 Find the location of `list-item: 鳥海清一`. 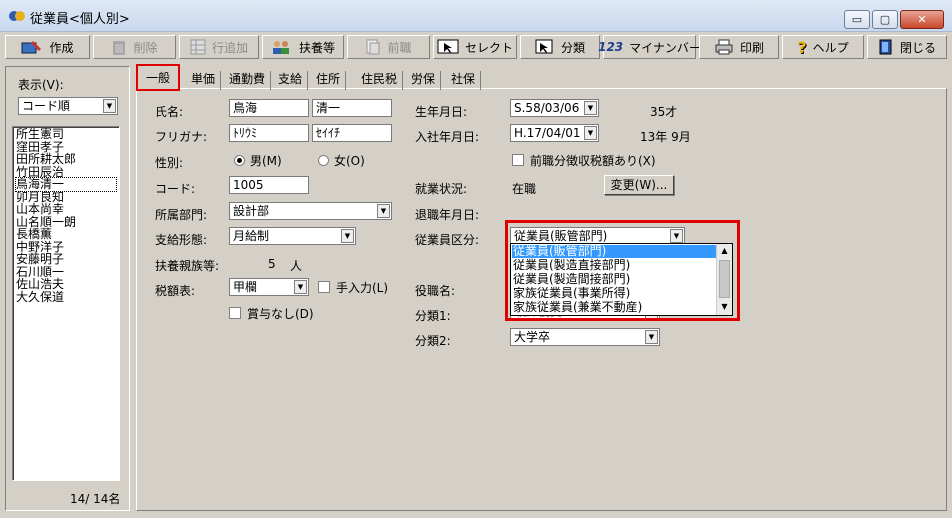

list-item: 鳥海清一 is located at coordinates (66, 184).